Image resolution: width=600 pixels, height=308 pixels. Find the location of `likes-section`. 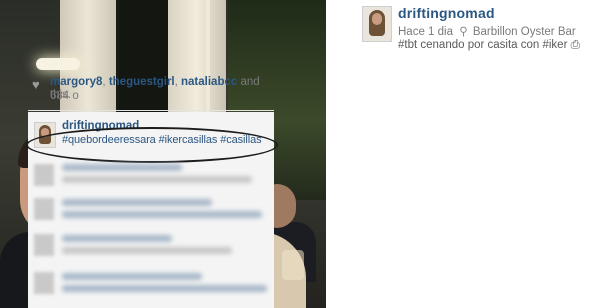

likes-section is located at coordinates (463, 85).